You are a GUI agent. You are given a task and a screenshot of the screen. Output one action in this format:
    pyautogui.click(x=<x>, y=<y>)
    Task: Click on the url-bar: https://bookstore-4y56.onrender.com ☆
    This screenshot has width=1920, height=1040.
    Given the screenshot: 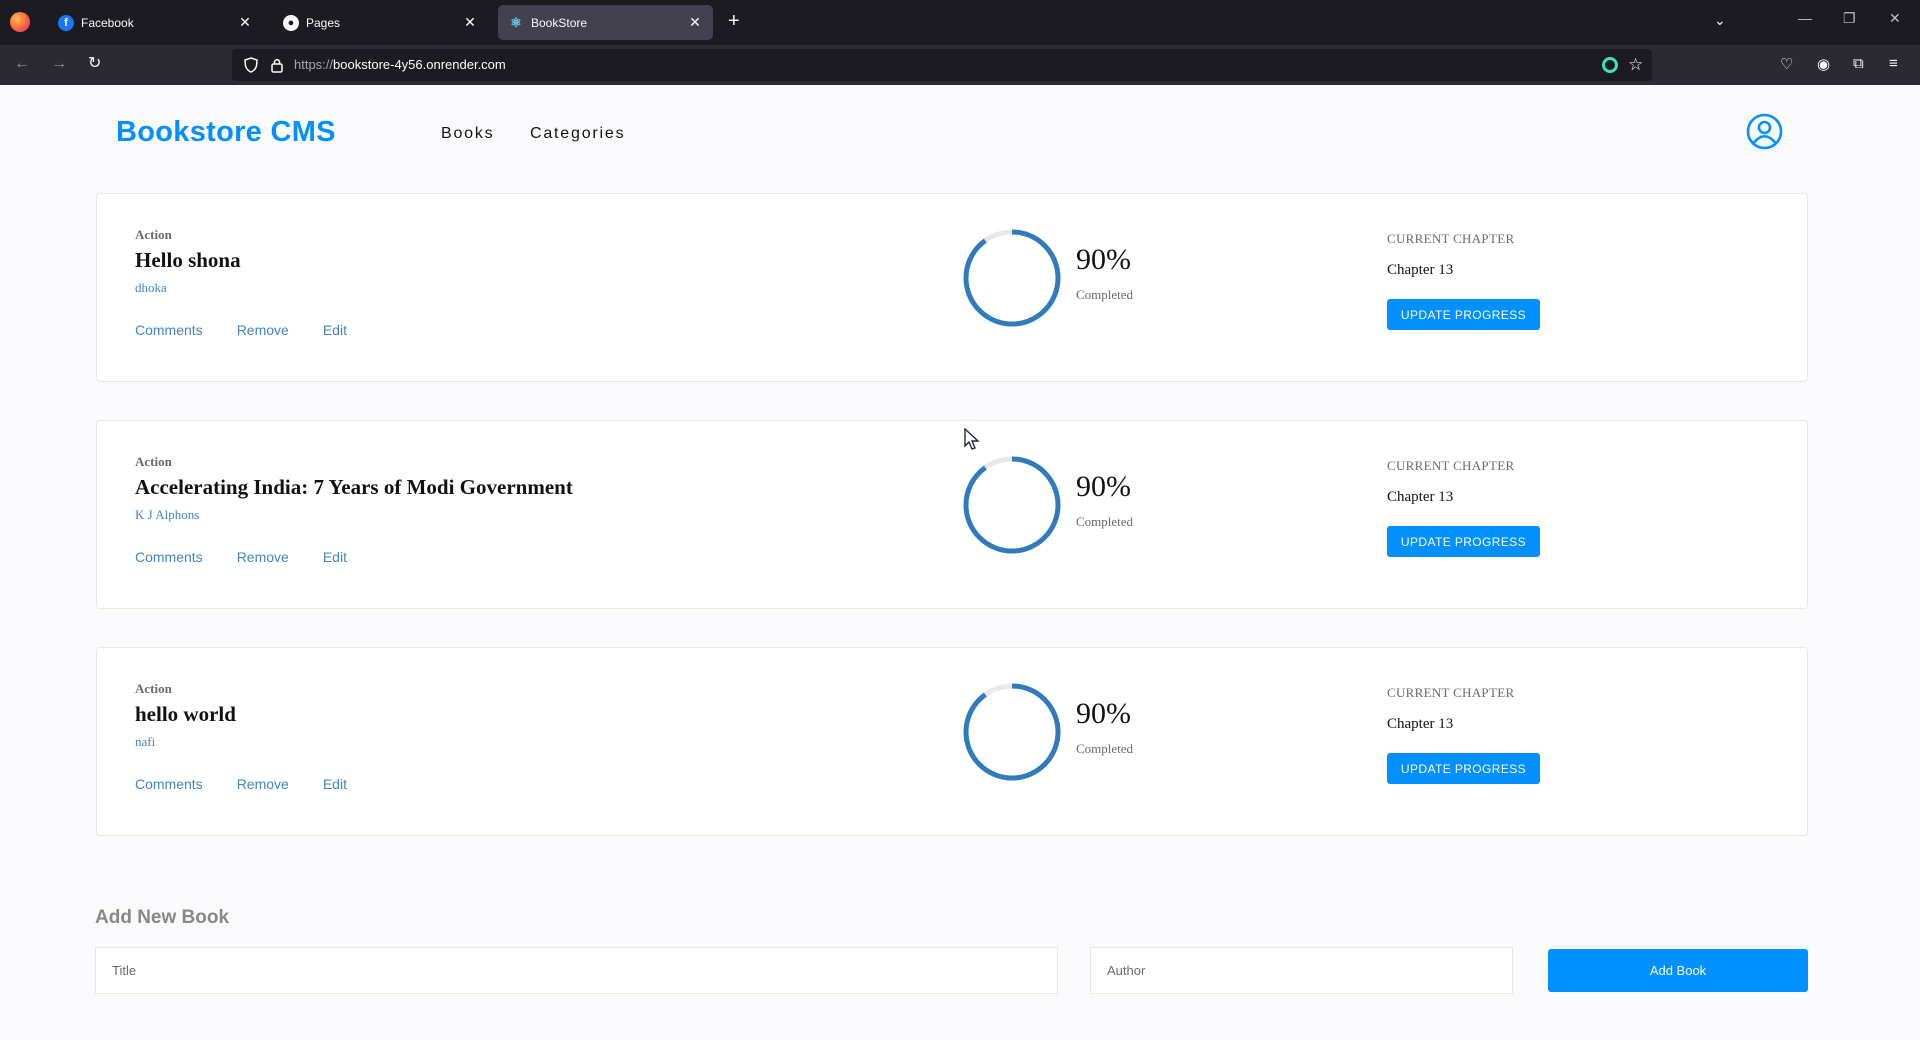 What is the action you would take?
    pyautogui.click(x=942, y=65)
    